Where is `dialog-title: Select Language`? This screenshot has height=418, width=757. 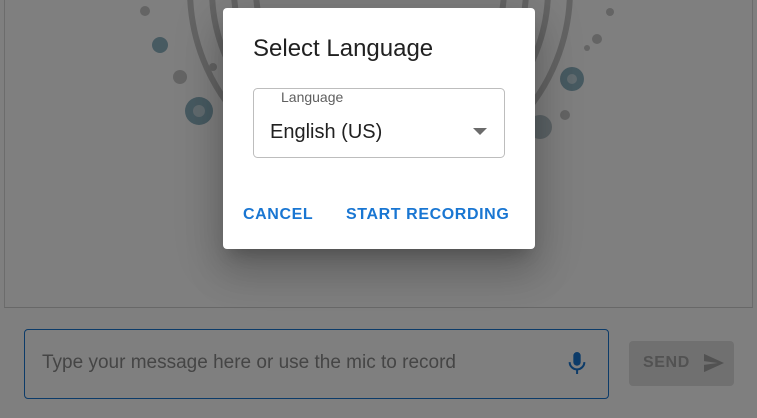 dialog-title: Select Language is located at coordinates (343, 48).